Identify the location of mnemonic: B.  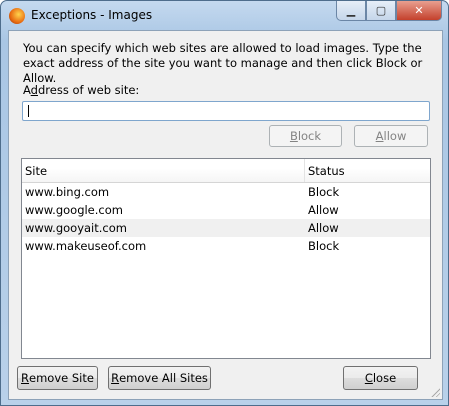
(293, 136).